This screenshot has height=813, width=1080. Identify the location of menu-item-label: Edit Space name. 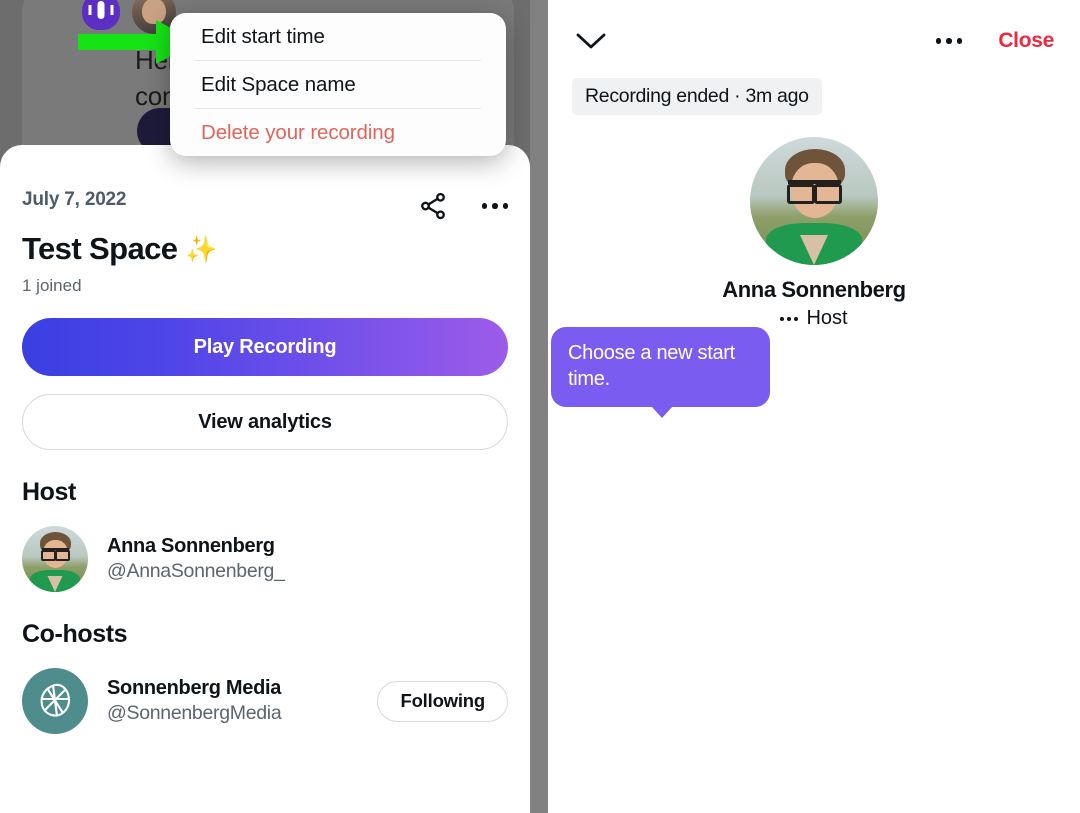
(278, 84).